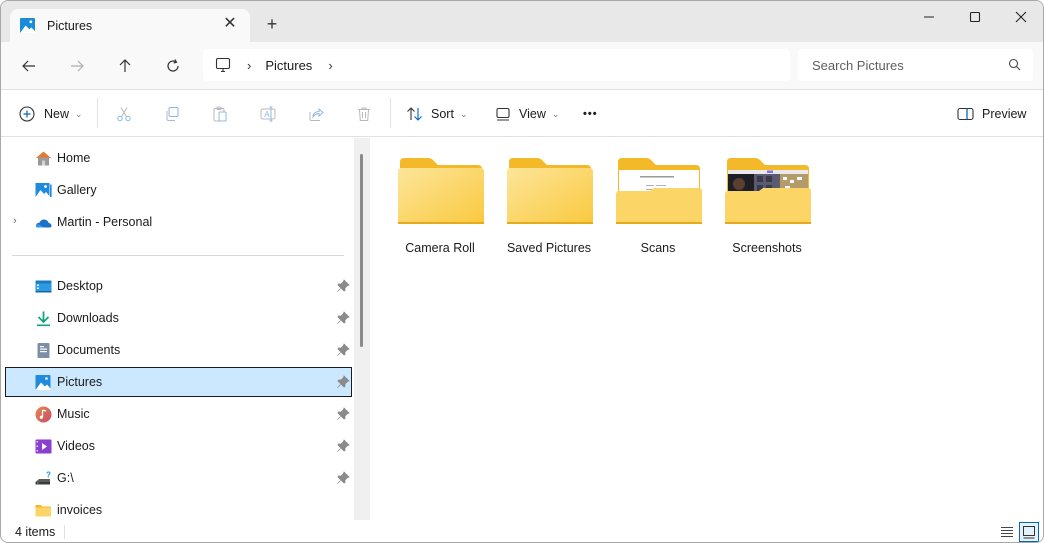 The width and height of the screenshot is (1044, 543). I want to click on gallery-icon, so click(43, 190).